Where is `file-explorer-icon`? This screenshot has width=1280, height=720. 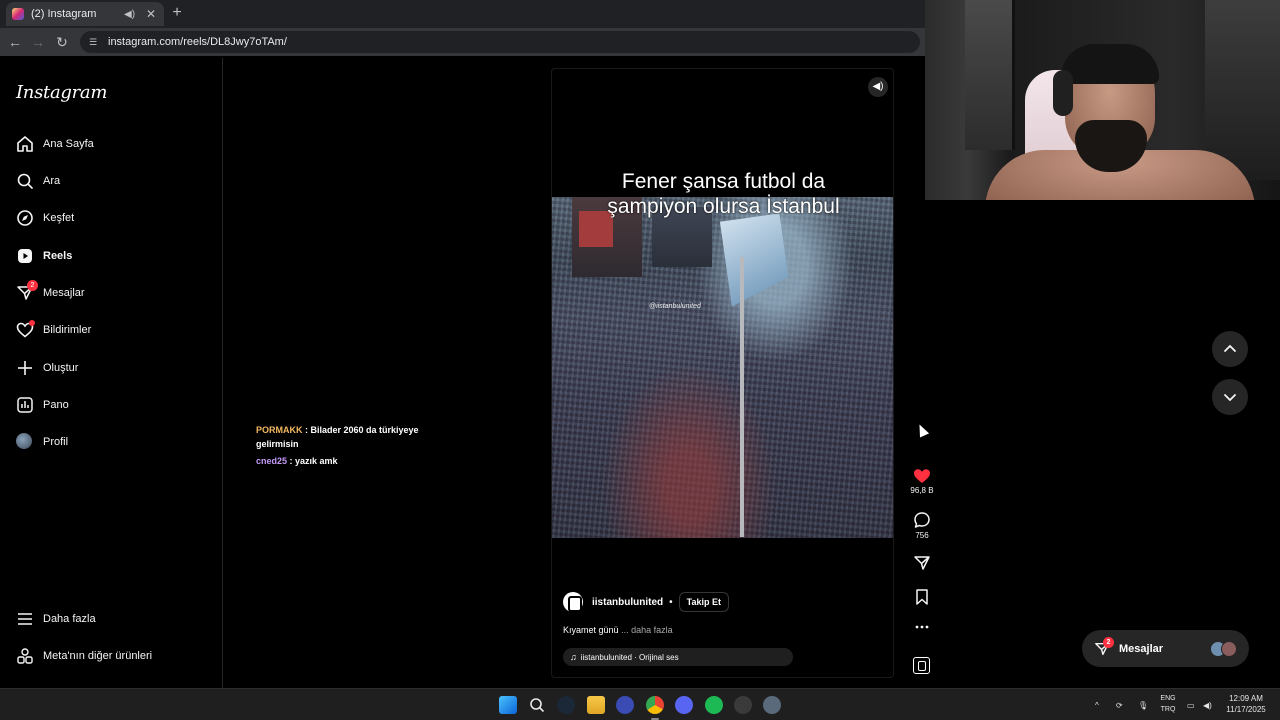
file-explorer-icon is located at coordinates (596, 705).